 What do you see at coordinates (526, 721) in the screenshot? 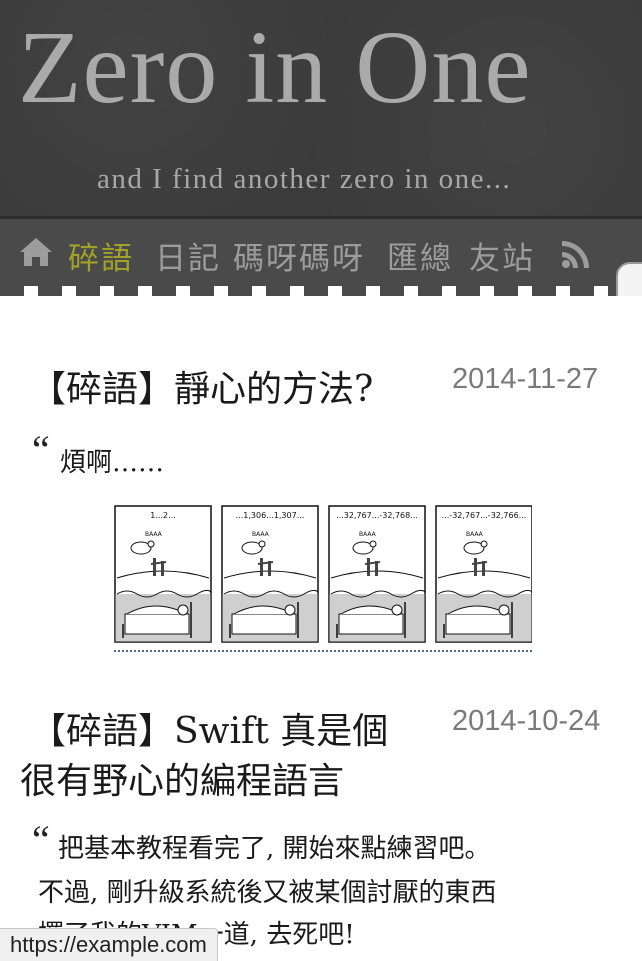
I see `post-date: 2014-10-24` at bounding box center [526, 721].